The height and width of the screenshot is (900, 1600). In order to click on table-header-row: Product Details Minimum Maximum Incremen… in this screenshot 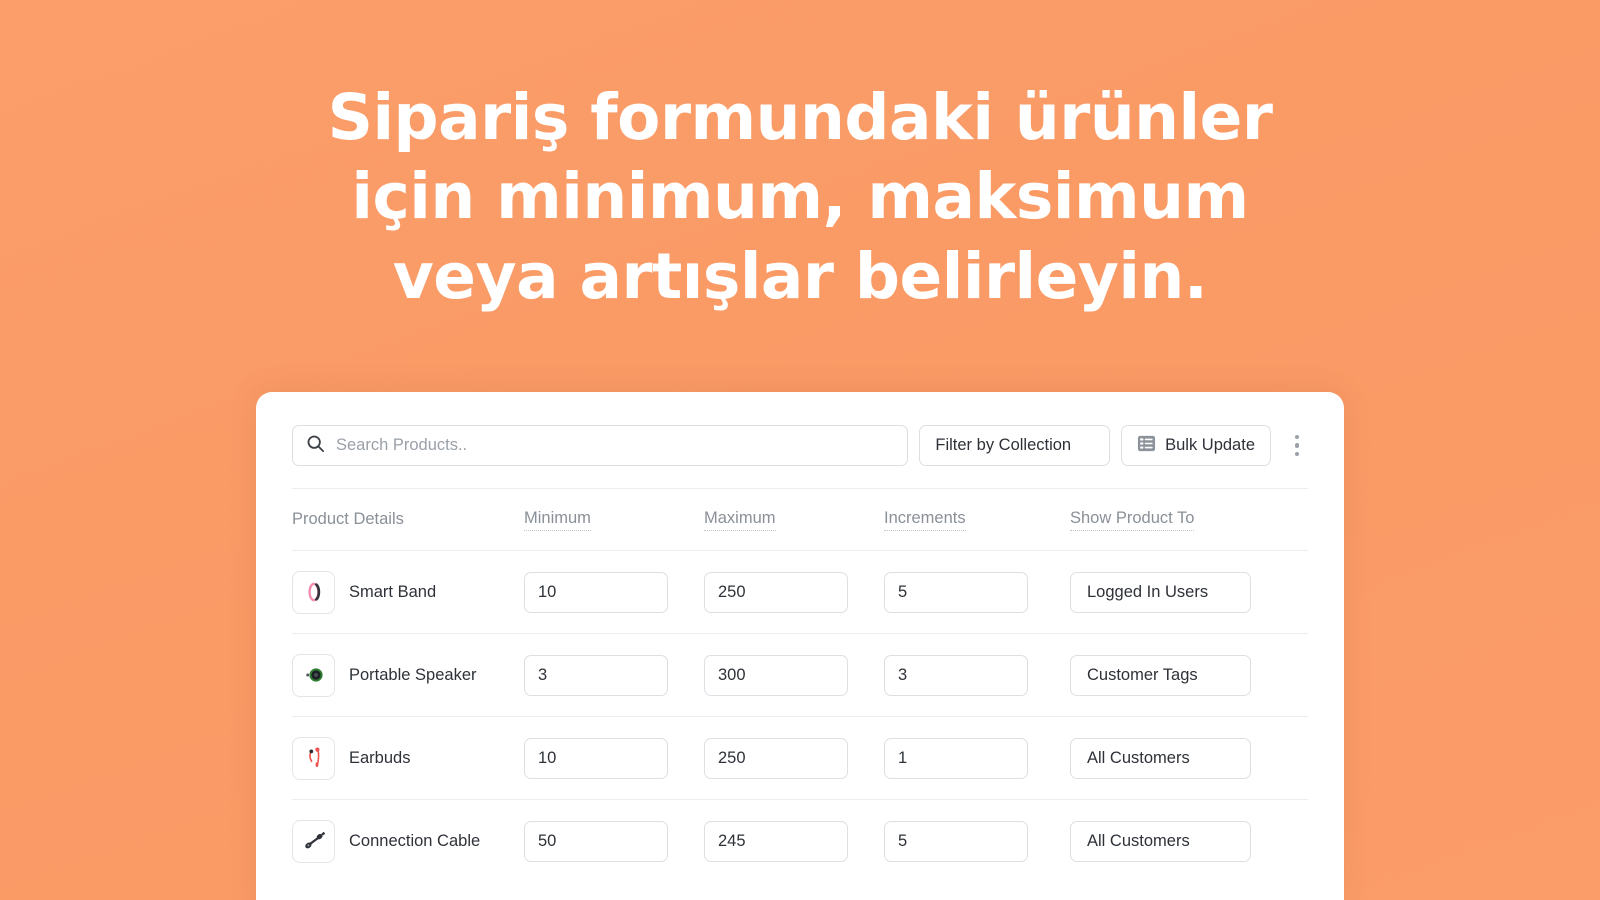, I will do `click(800, 519)`.